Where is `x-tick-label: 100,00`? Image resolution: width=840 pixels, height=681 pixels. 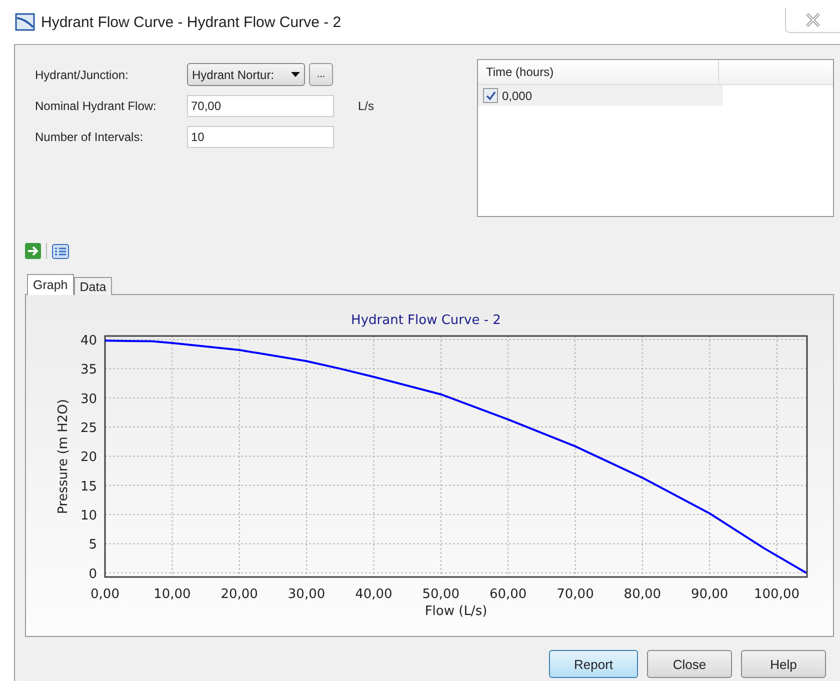 x-tick-label: 100,00 is located at coordinates (777, 594).